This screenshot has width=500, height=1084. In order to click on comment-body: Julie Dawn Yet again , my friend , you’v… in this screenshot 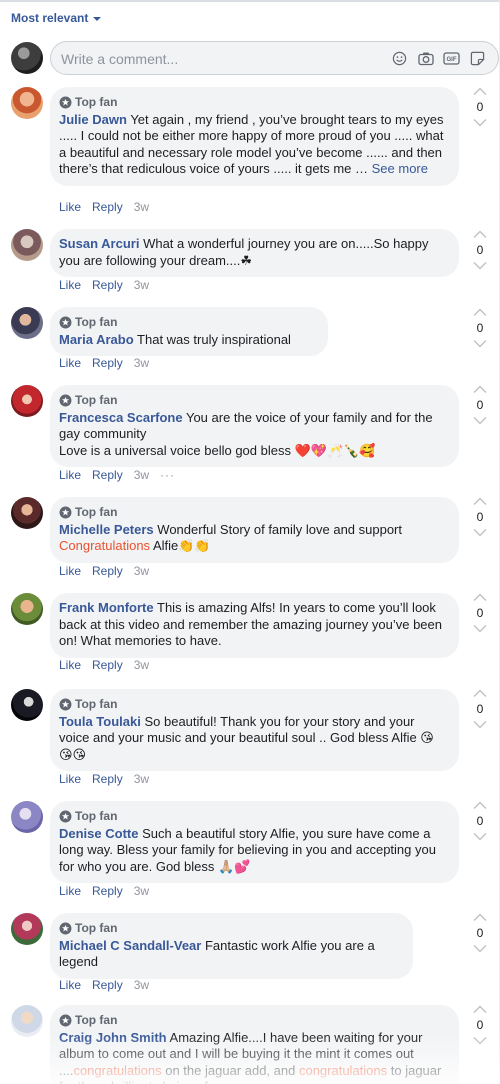, I will do `click(253, 145)`.